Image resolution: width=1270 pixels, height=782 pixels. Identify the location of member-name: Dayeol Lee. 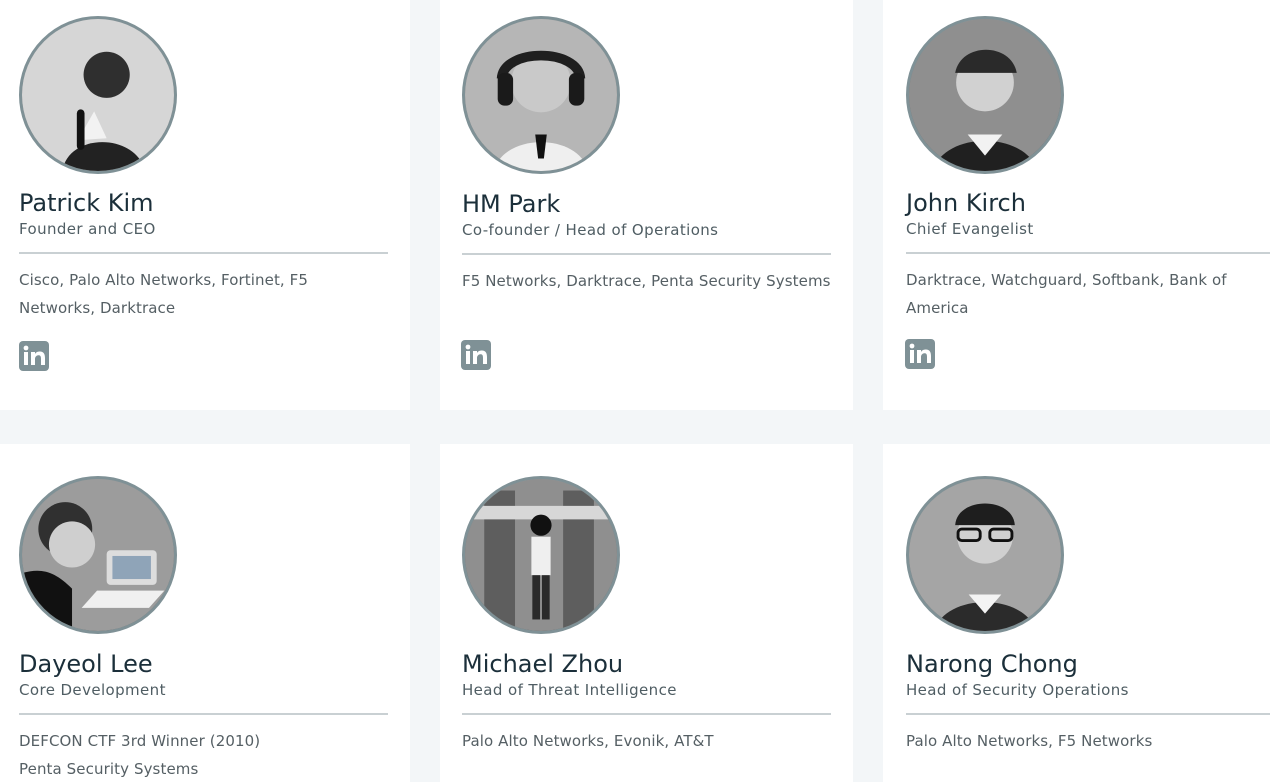
(86, 664).